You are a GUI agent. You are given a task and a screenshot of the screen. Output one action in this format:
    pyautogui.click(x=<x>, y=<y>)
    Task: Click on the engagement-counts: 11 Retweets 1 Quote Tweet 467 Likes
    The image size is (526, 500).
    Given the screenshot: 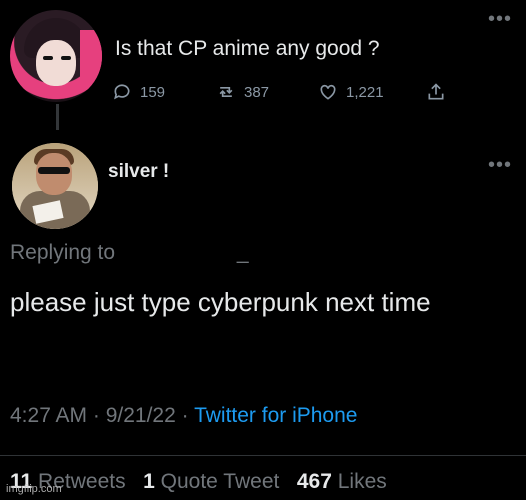 What is the action you would take?
    pyautogui.click(x=198, y=482)
    